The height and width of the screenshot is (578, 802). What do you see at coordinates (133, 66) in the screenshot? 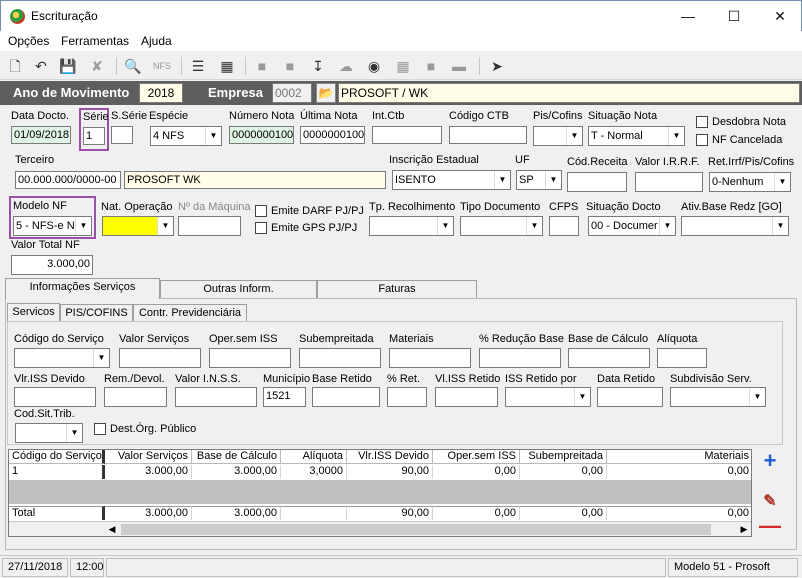
I see `print-preview-icon: 🔍` at bounding box center [133, 66].